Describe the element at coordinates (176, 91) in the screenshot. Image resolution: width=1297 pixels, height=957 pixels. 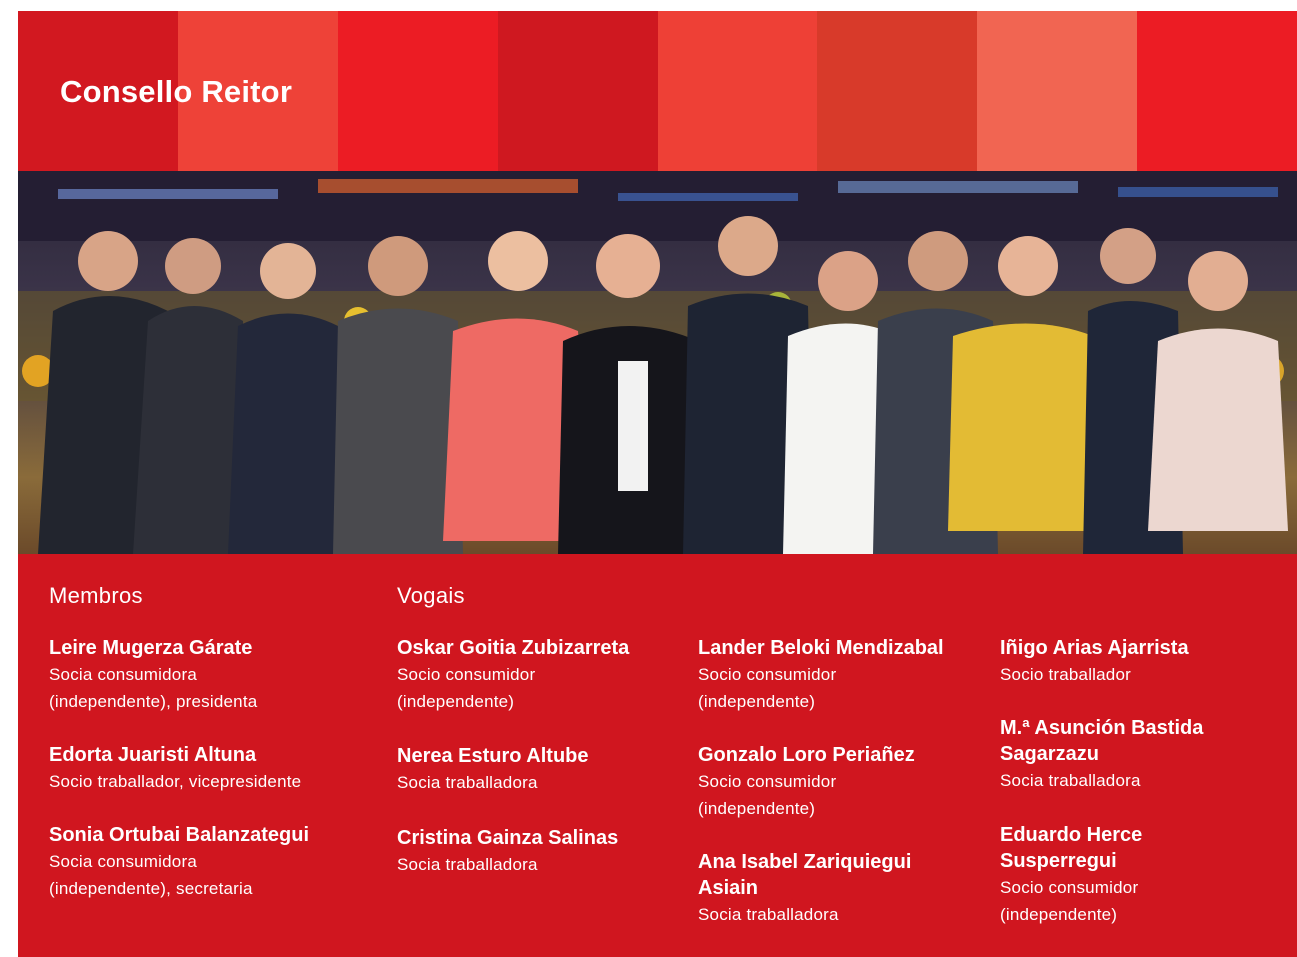
I see `page-title: Consello Reitor` at that location.